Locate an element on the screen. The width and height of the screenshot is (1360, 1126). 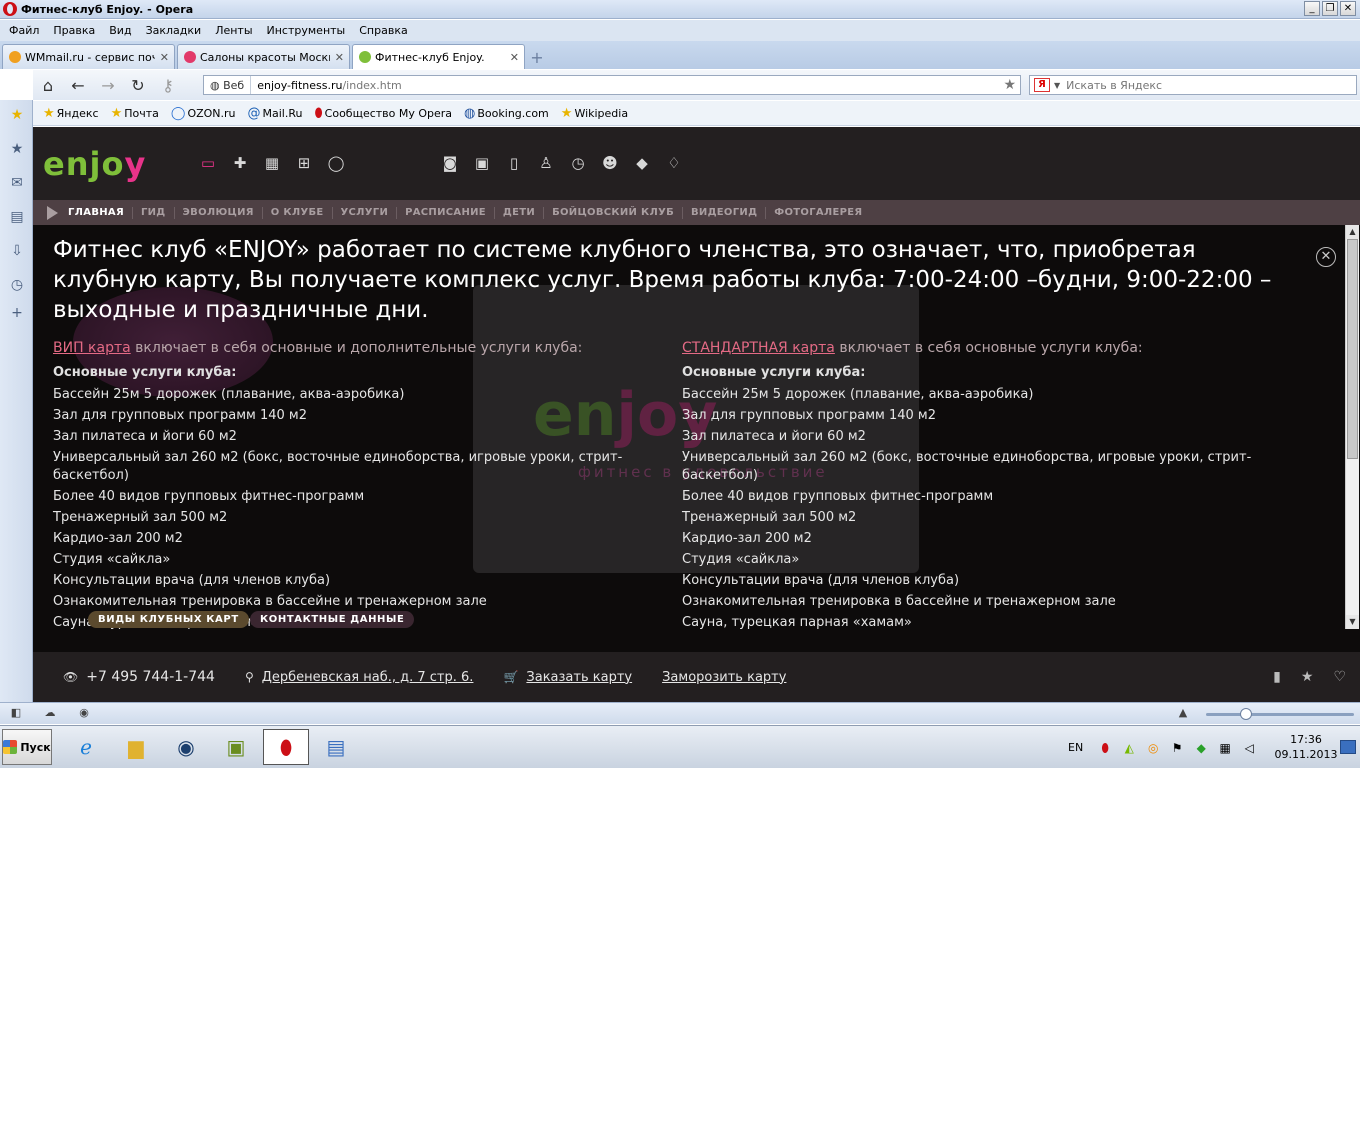
volume-icon: ◁ is located at coordinates (1249, 748).